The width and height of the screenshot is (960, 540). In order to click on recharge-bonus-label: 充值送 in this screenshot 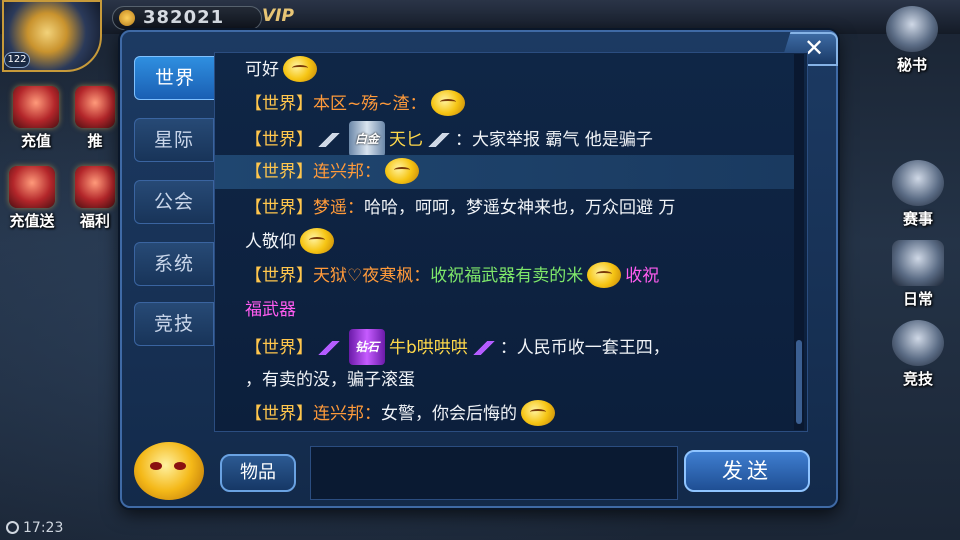, I will do `click(32, 221)`.